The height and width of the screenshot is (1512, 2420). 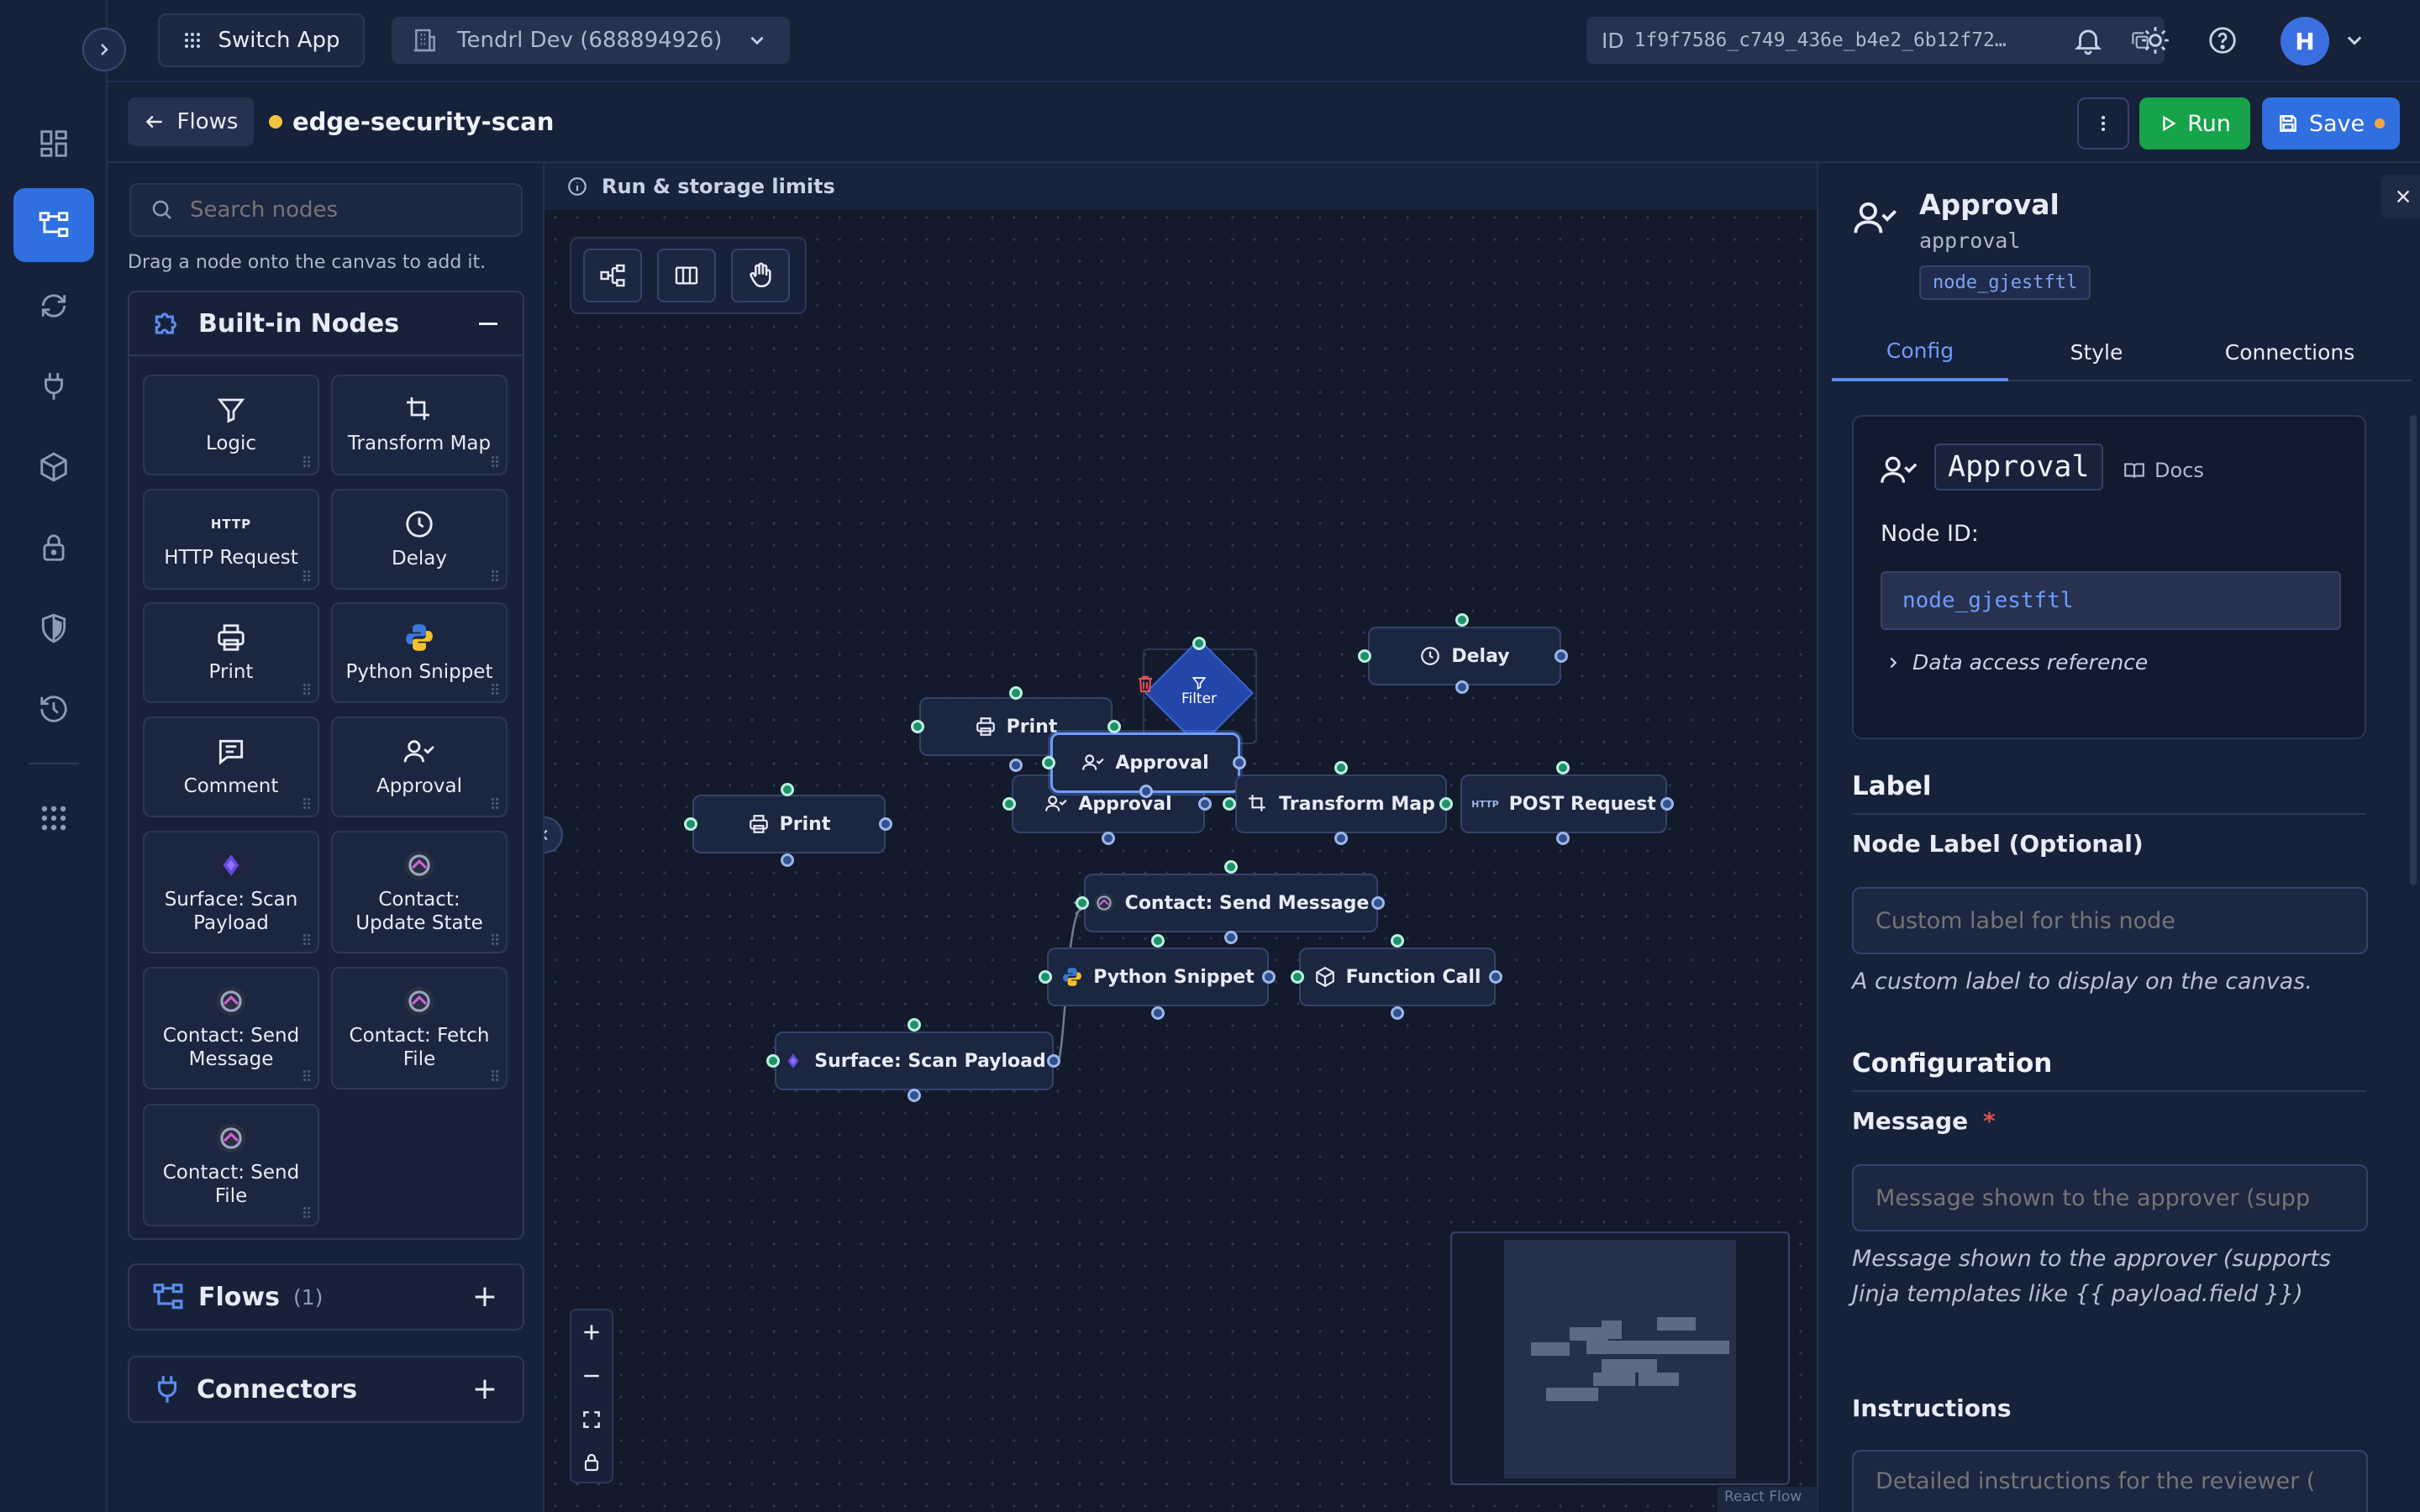 What do you see at coordinates (914, 1061) in the screenshot?
I see `canvas-node-surface-scan: Surface: Scan Payload` at bounding box center [914, 1061].